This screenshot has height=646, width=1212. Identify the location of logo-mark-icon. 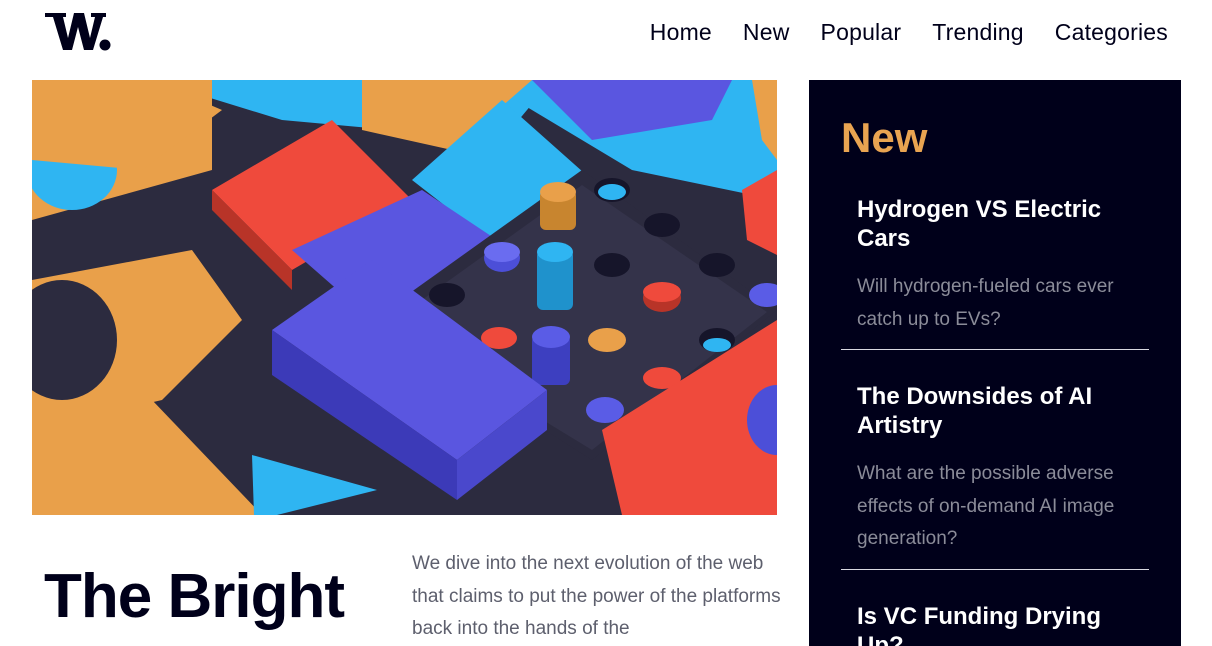
(78, 32).